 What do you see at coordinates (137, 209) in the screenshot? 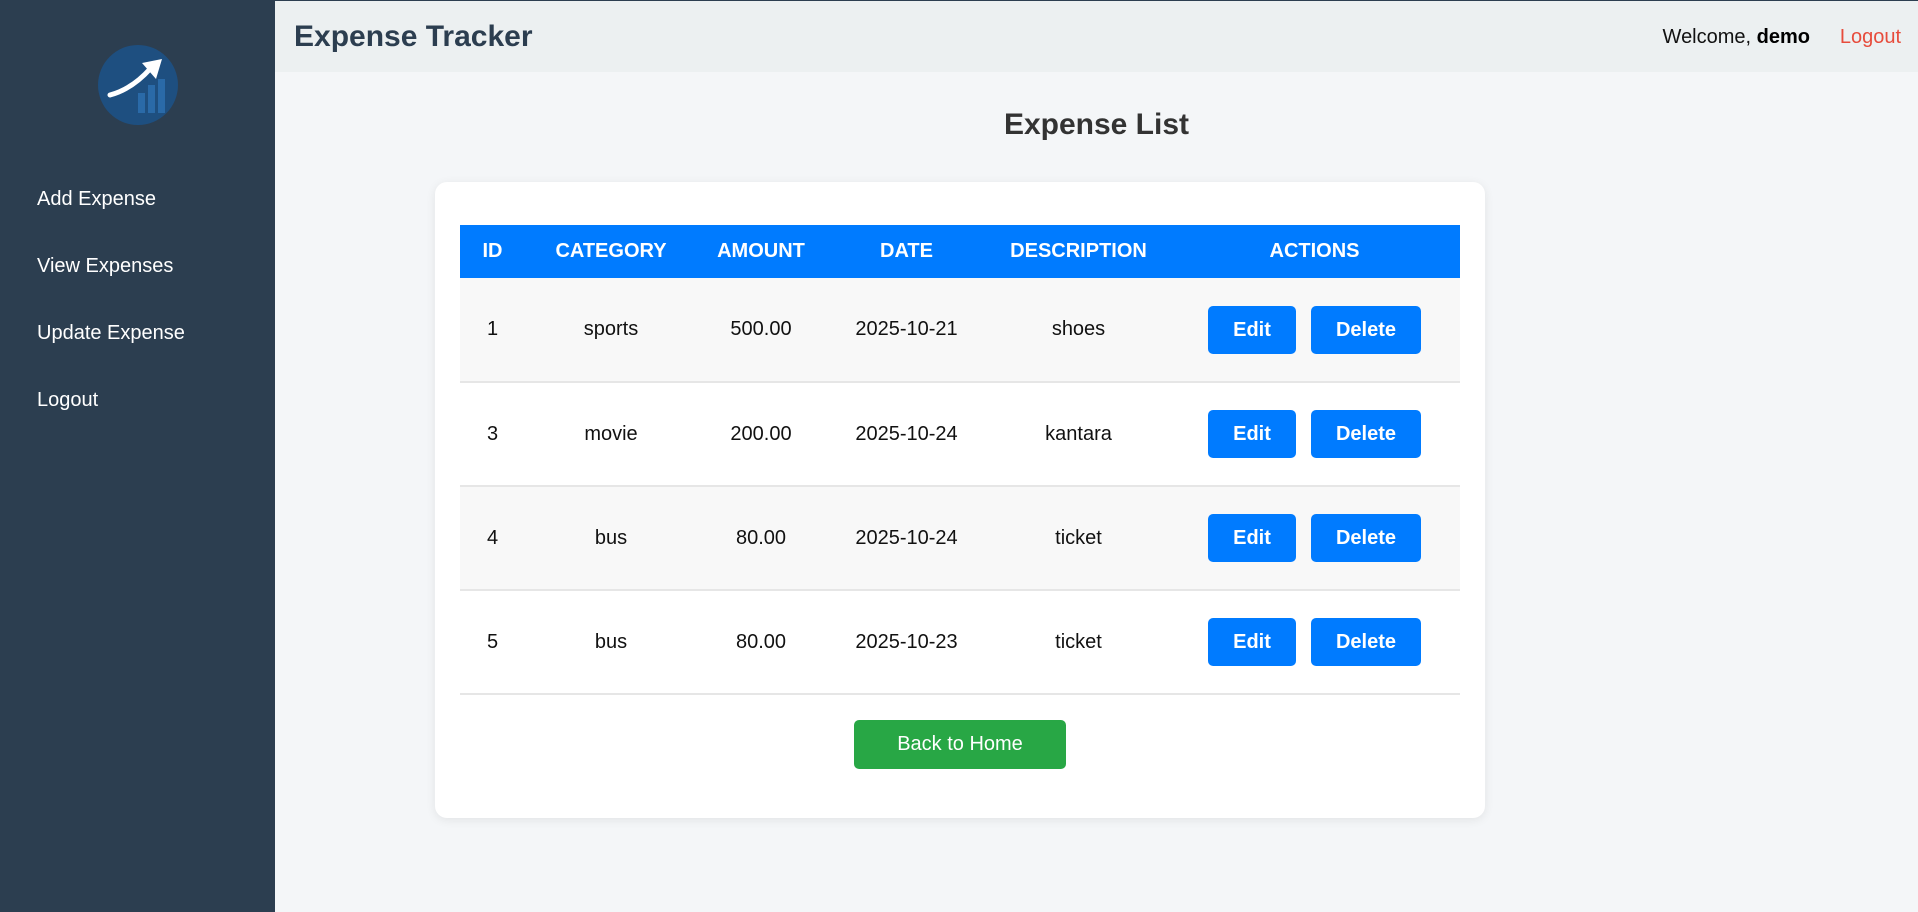
I see `sidebar-item-add-expense: Add Expense` at bounding box center [137, 209].